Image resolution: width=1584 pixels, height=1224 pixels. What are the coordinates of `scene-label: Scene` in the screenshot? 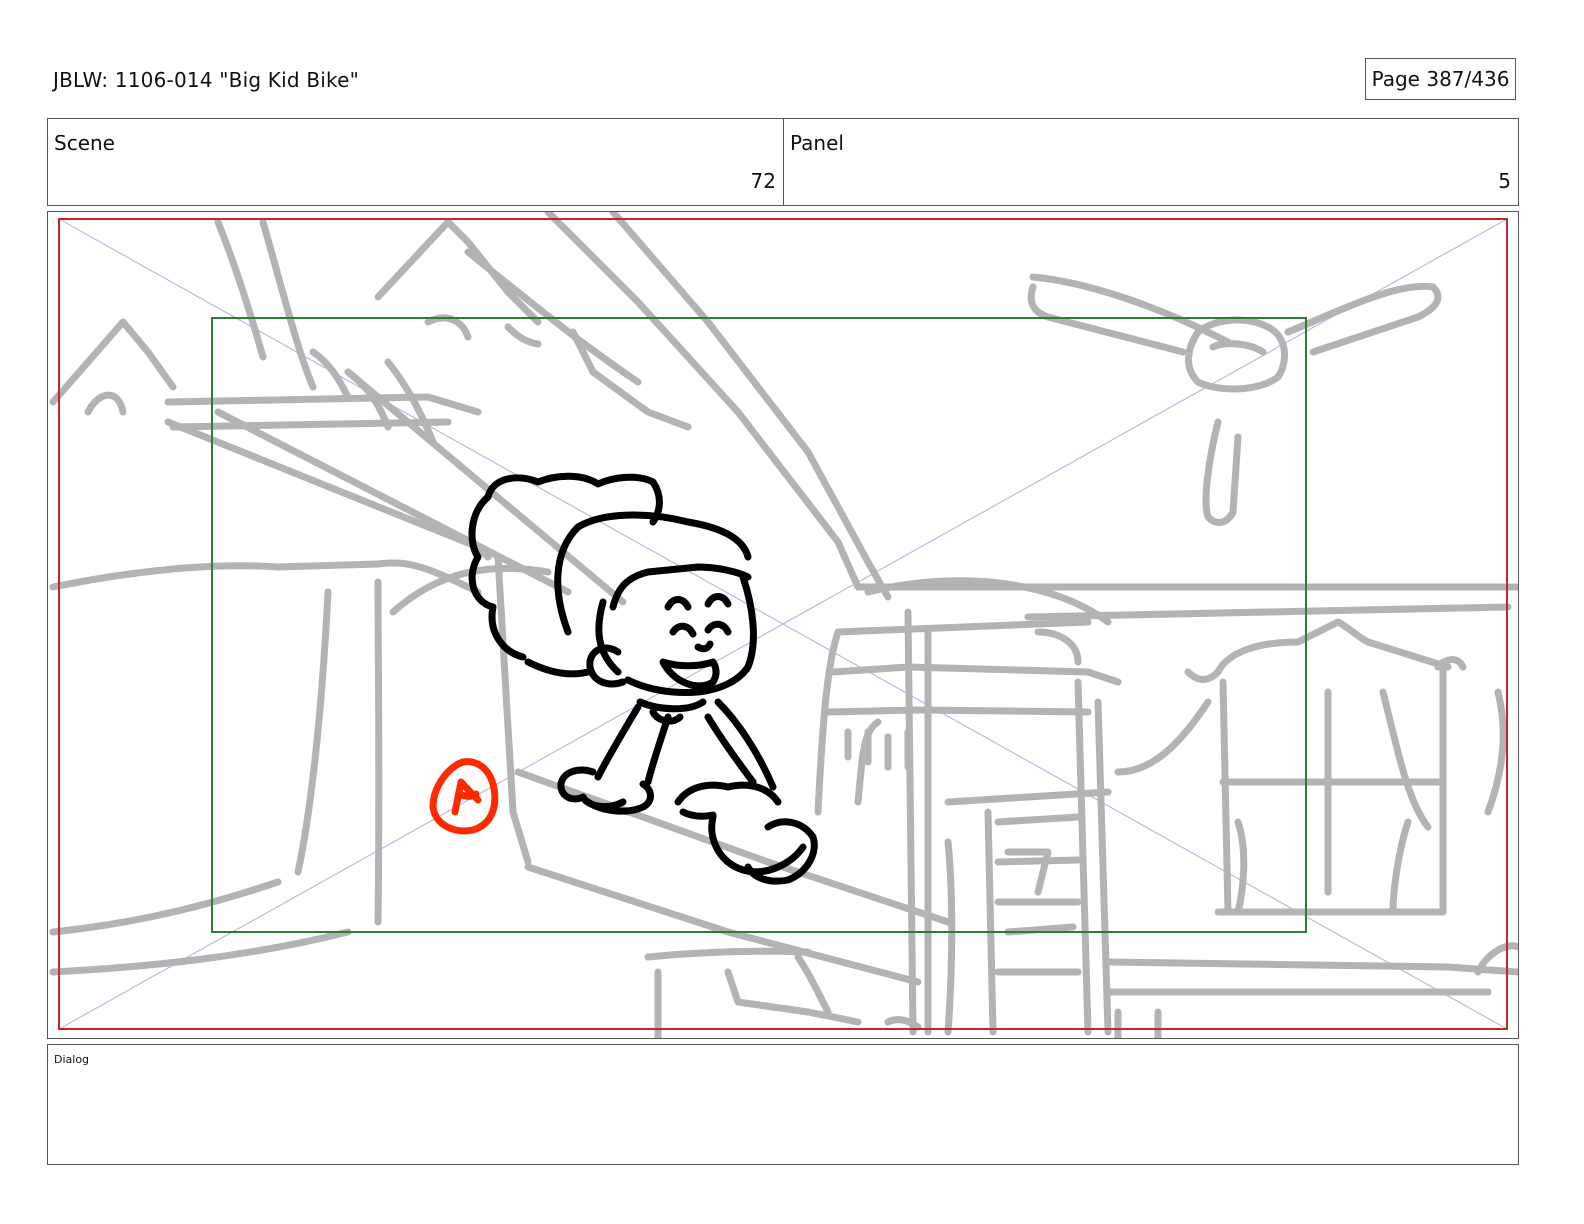 It's located at (84, 143).